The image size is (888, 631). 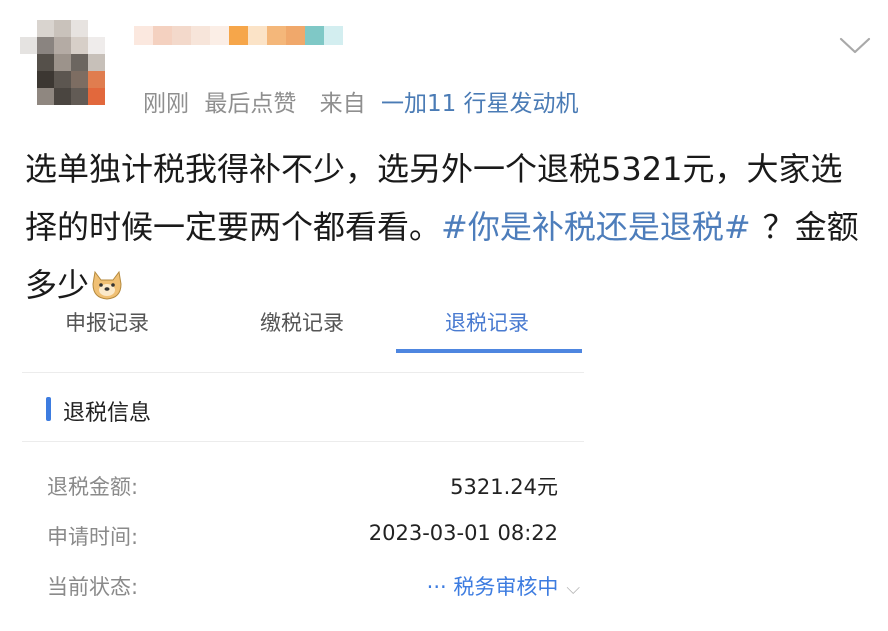 What do you see at coordinates (107, 323) in the screenshot?
I see `tab-label: 申报记录` at bounding box center [107, 323].